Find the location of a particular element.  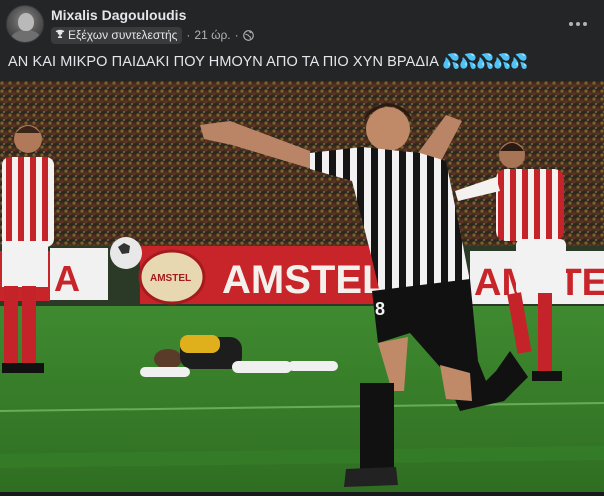

badge-label: Εξέχων συντελεστής is located at coordinates (123, 35).